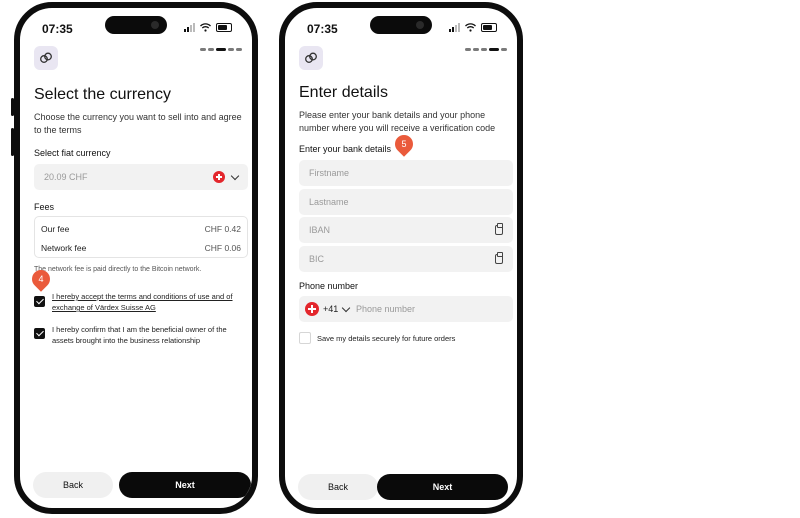  Describe the element at coordinates (141, 177) in the screenshot. I see `fiat-currency-select: 20.09 CHF` at that location.